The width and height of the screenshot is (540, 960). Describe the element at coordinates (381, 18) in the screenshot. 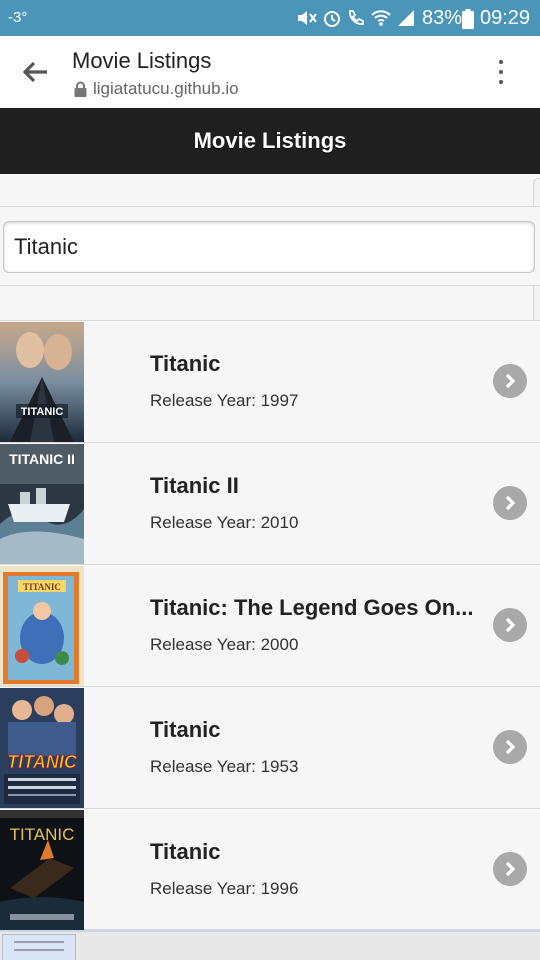

I see `wifi-icon` at that location.